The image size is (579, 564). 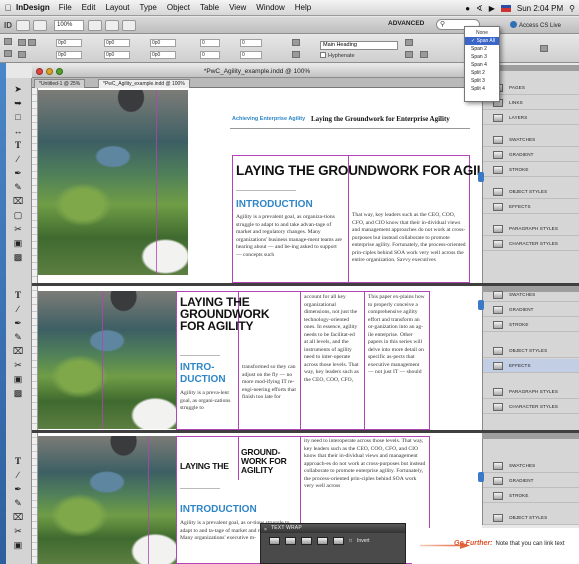 I want to click on menu-help: Help, so click(x=303, y=7).